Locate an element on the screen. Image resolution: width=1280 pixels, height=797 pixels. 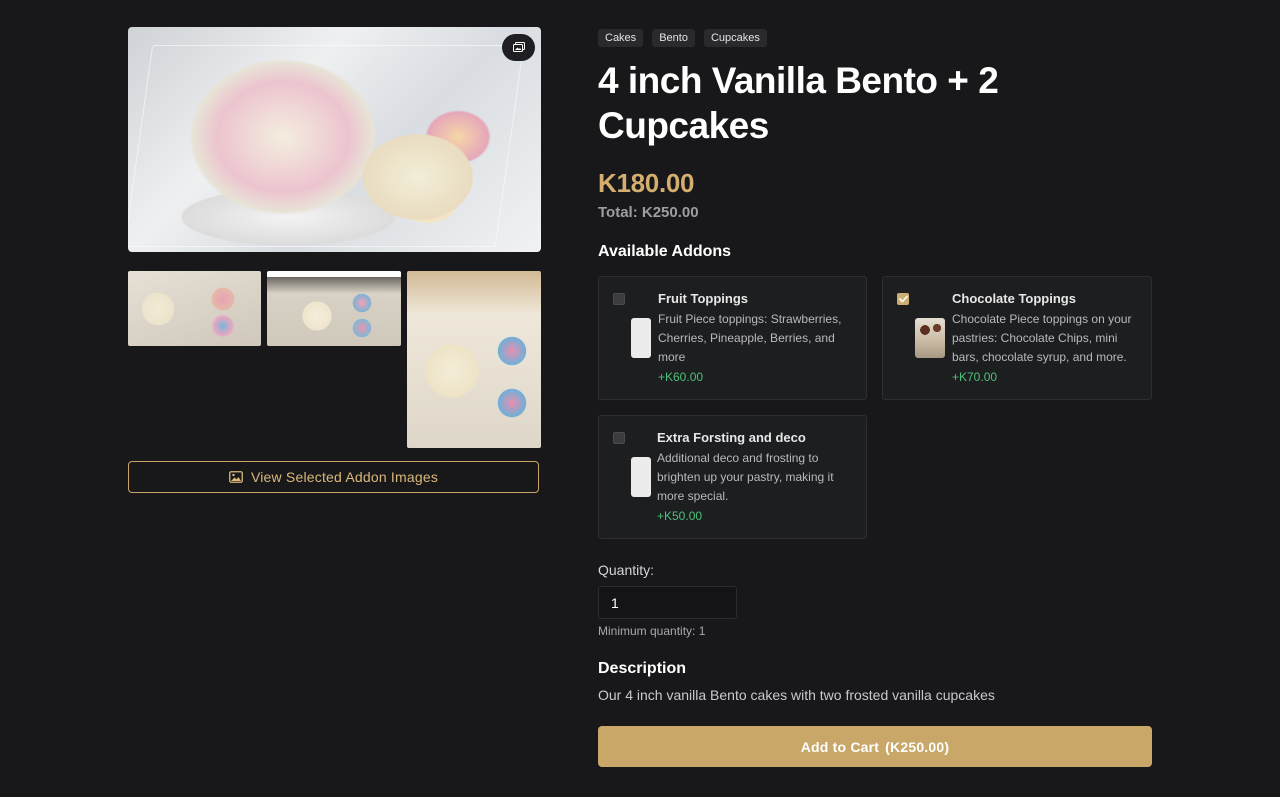
product-title: 4 inch Vanilla Bento + 2 Cupcakes is located at coordinates (798, 103).